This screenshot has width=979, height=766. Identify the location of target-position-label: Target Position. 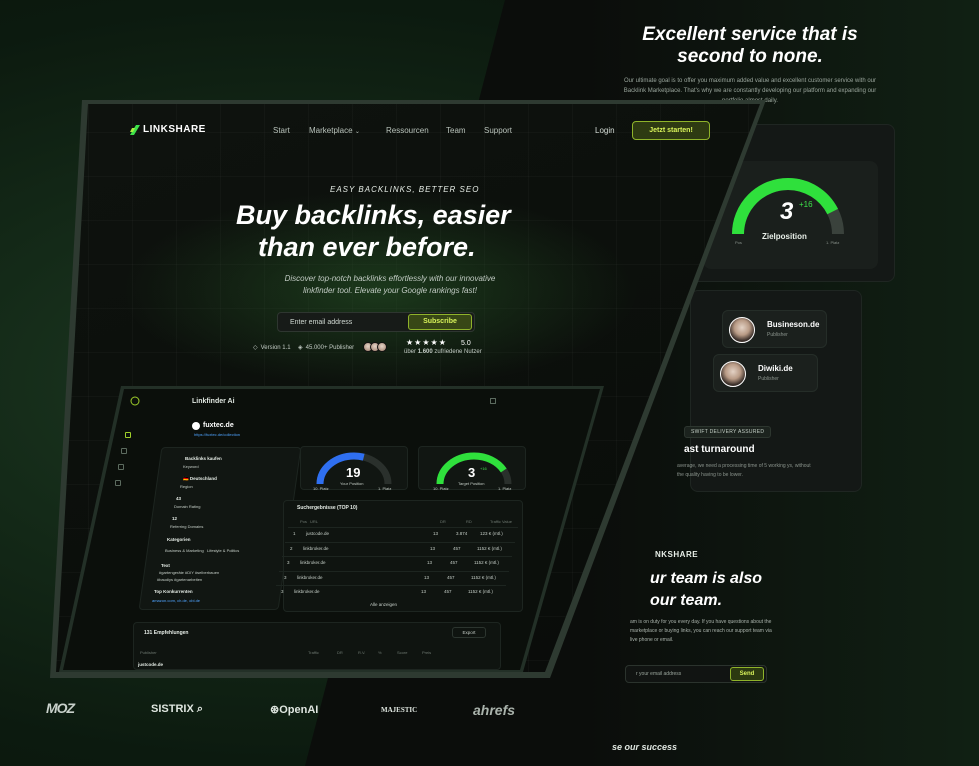
(471, 483).